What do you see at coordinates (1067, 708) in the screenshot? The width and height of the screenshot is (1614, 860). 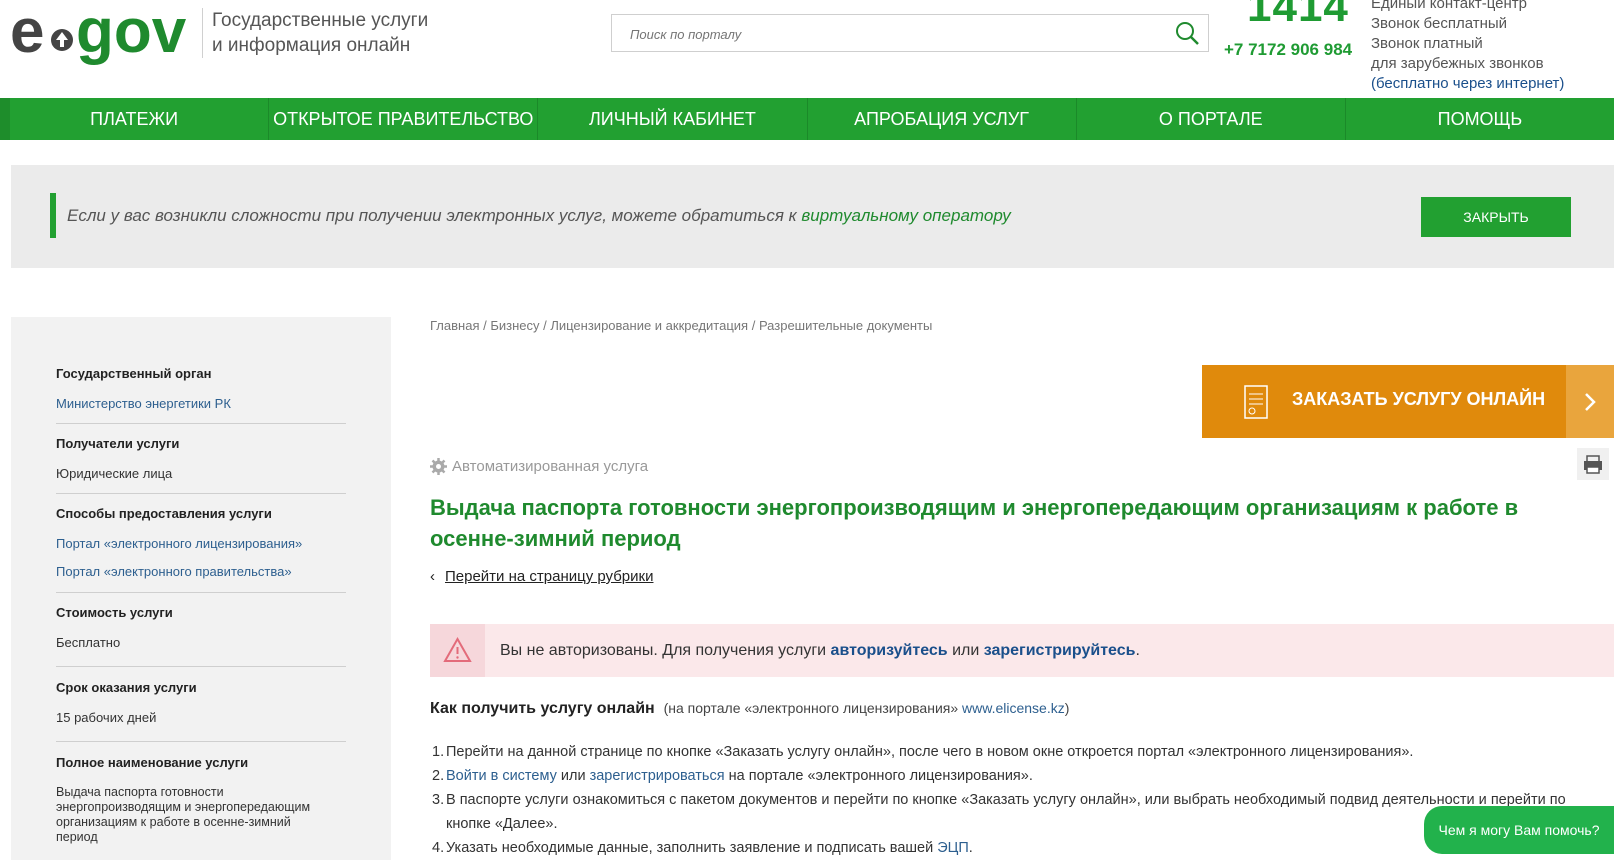 I see `how-subtitle-end: )` at bounding box center [1067, 708].